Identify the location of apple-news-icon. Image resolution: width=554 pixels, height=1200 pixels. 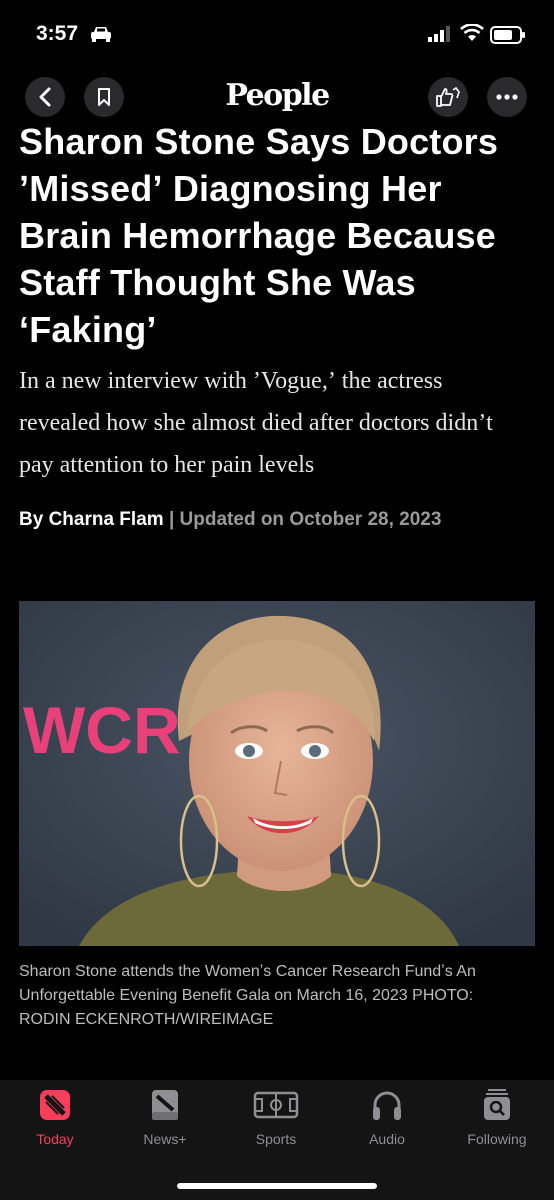
(55, 1105).